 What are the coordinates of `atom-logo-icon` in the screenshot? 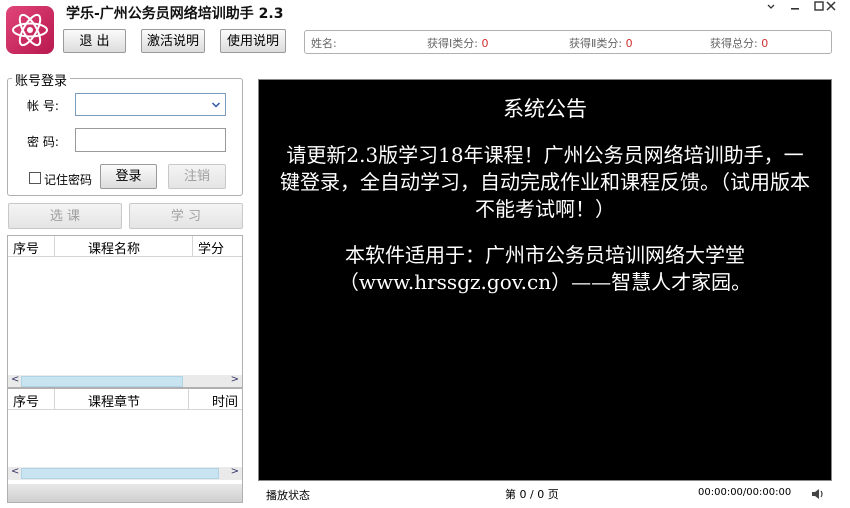 It's located at (30, 30).